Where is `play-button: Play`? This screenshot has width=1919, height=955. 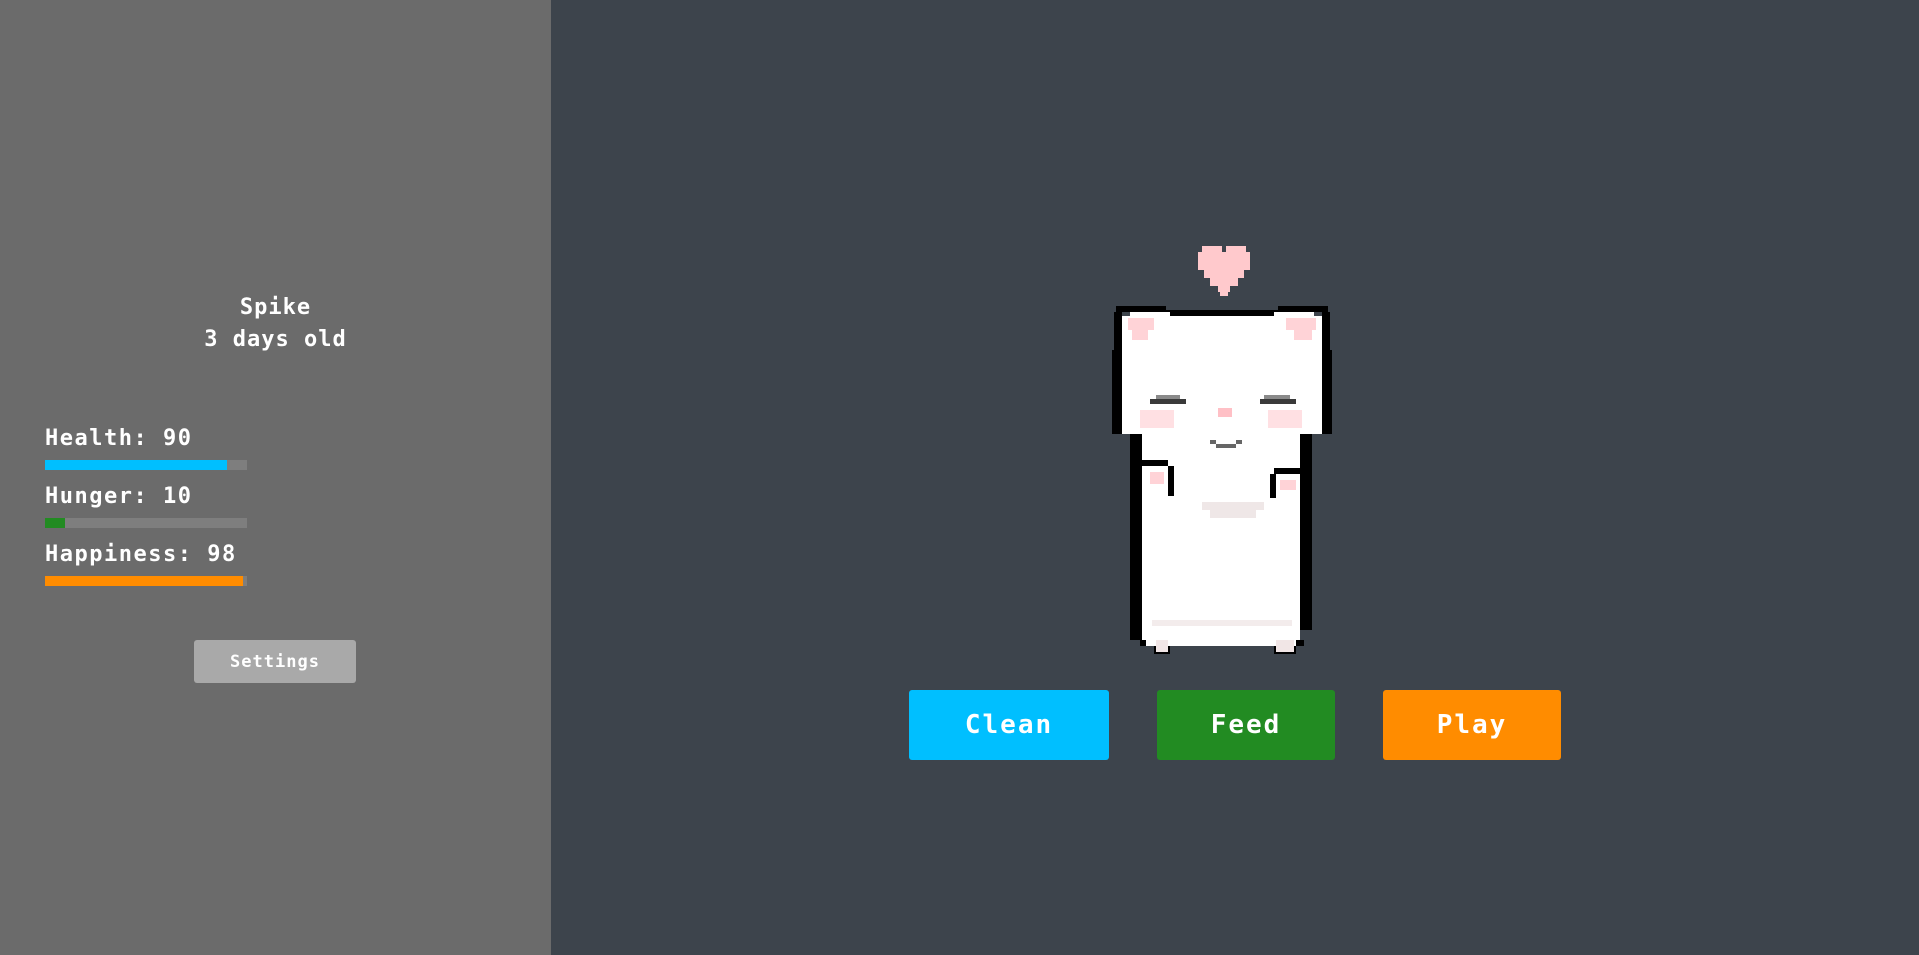 play-button: Play is located at coordinates (1472, 725).